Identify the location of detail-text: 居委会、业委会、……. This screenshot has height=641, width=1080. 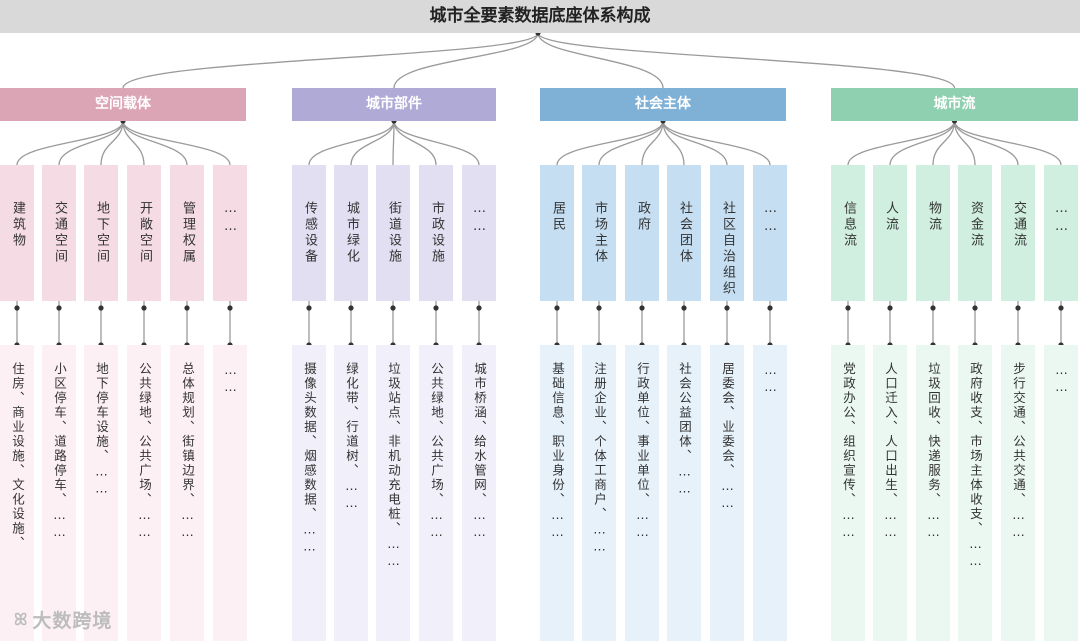
(727, 437).